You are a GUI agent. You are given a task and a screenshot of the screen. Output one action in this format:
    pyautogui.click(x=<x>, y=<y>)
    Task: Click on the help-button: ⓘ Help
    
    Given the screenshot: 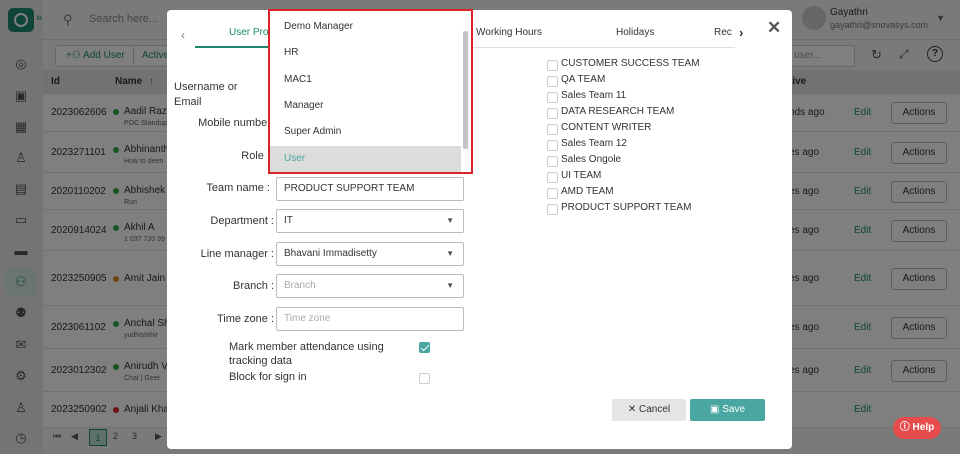 What is the action you would take?
    pyautogui.click(x=917, y=428)
    